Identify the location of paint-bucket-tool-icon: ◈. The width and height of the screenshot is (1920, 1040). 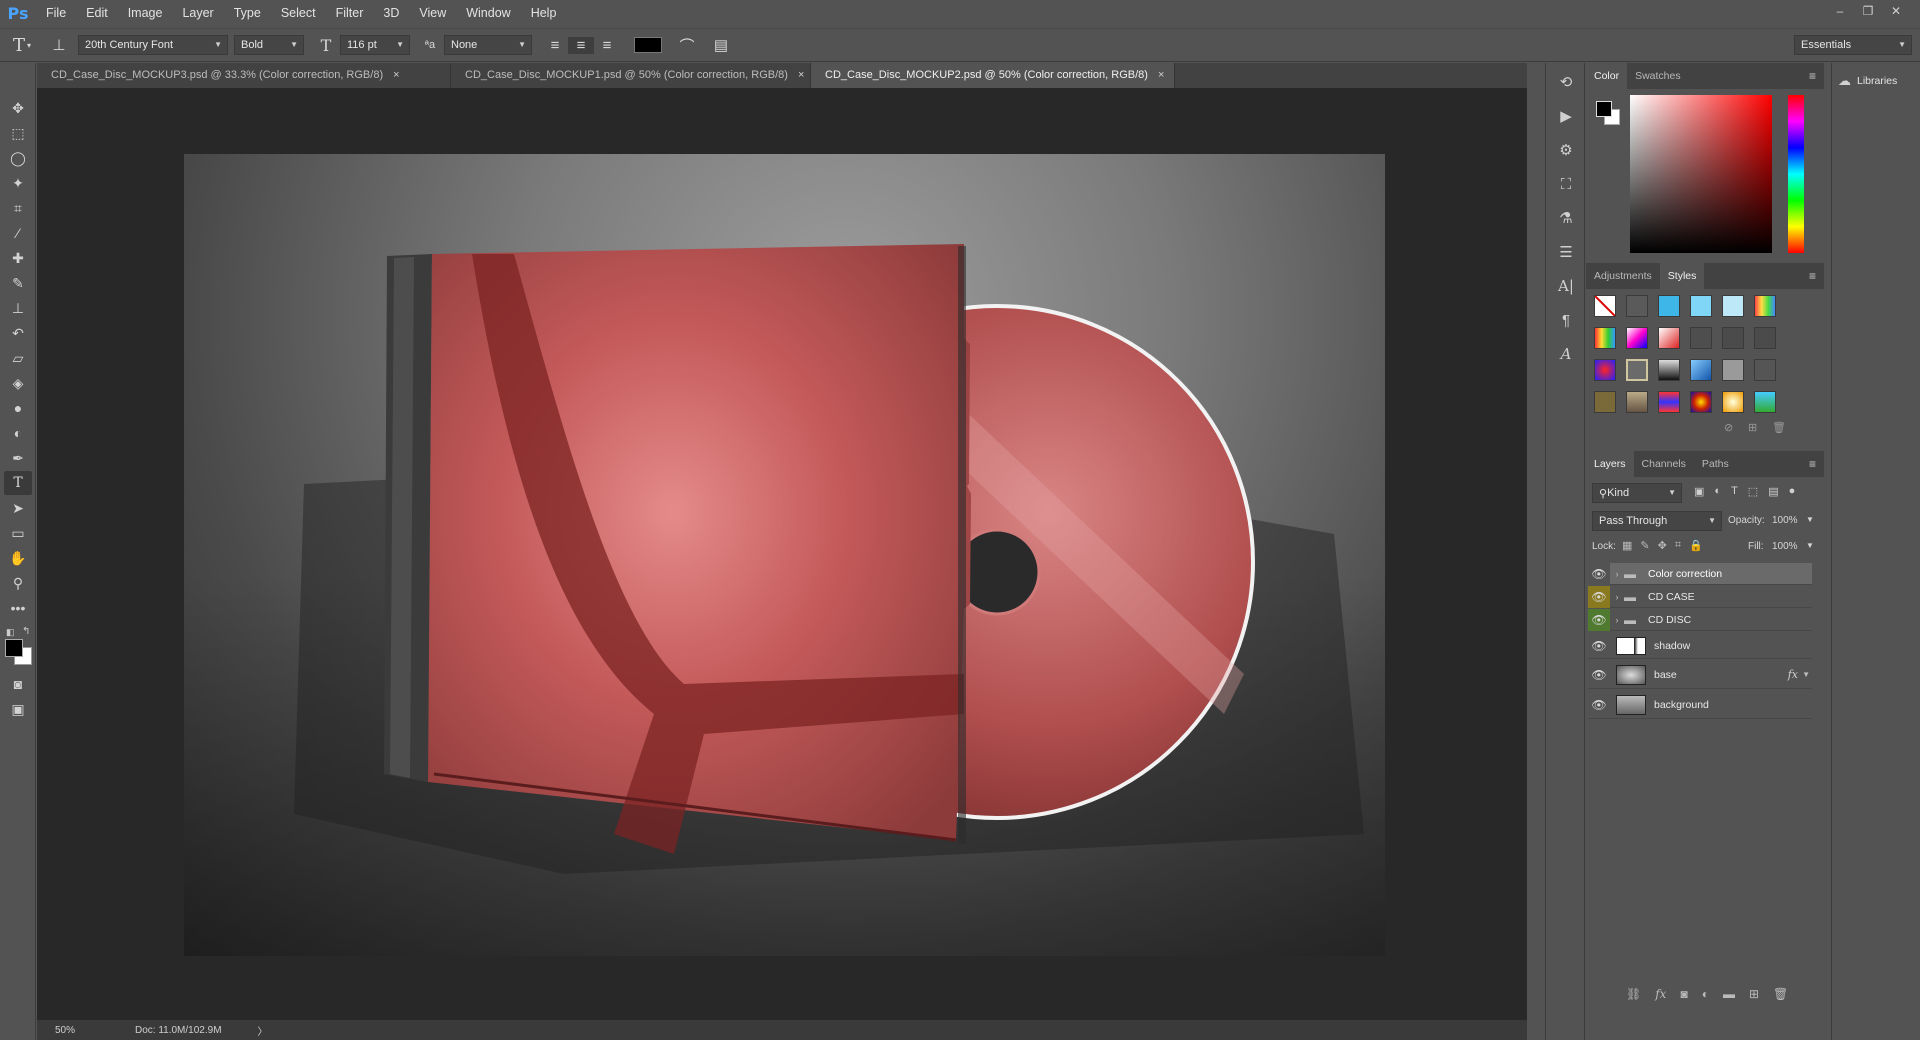
(18, 383).